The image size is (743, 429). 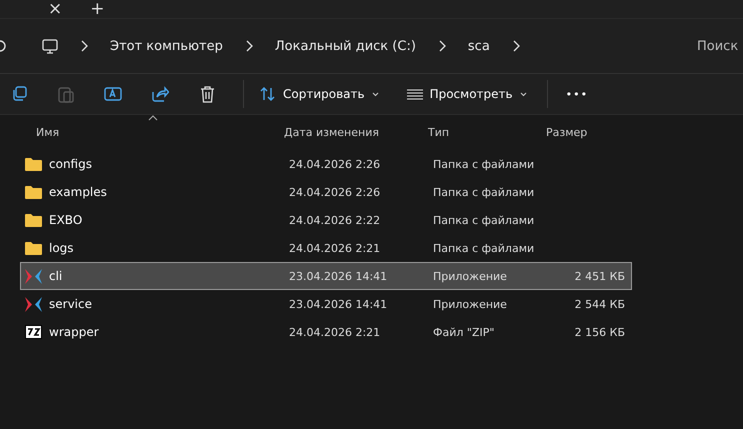 What do you see at coordinates (55, 9) in the screenshot?
I see `close-tab-button: ×` at bounding box center [55, 9].